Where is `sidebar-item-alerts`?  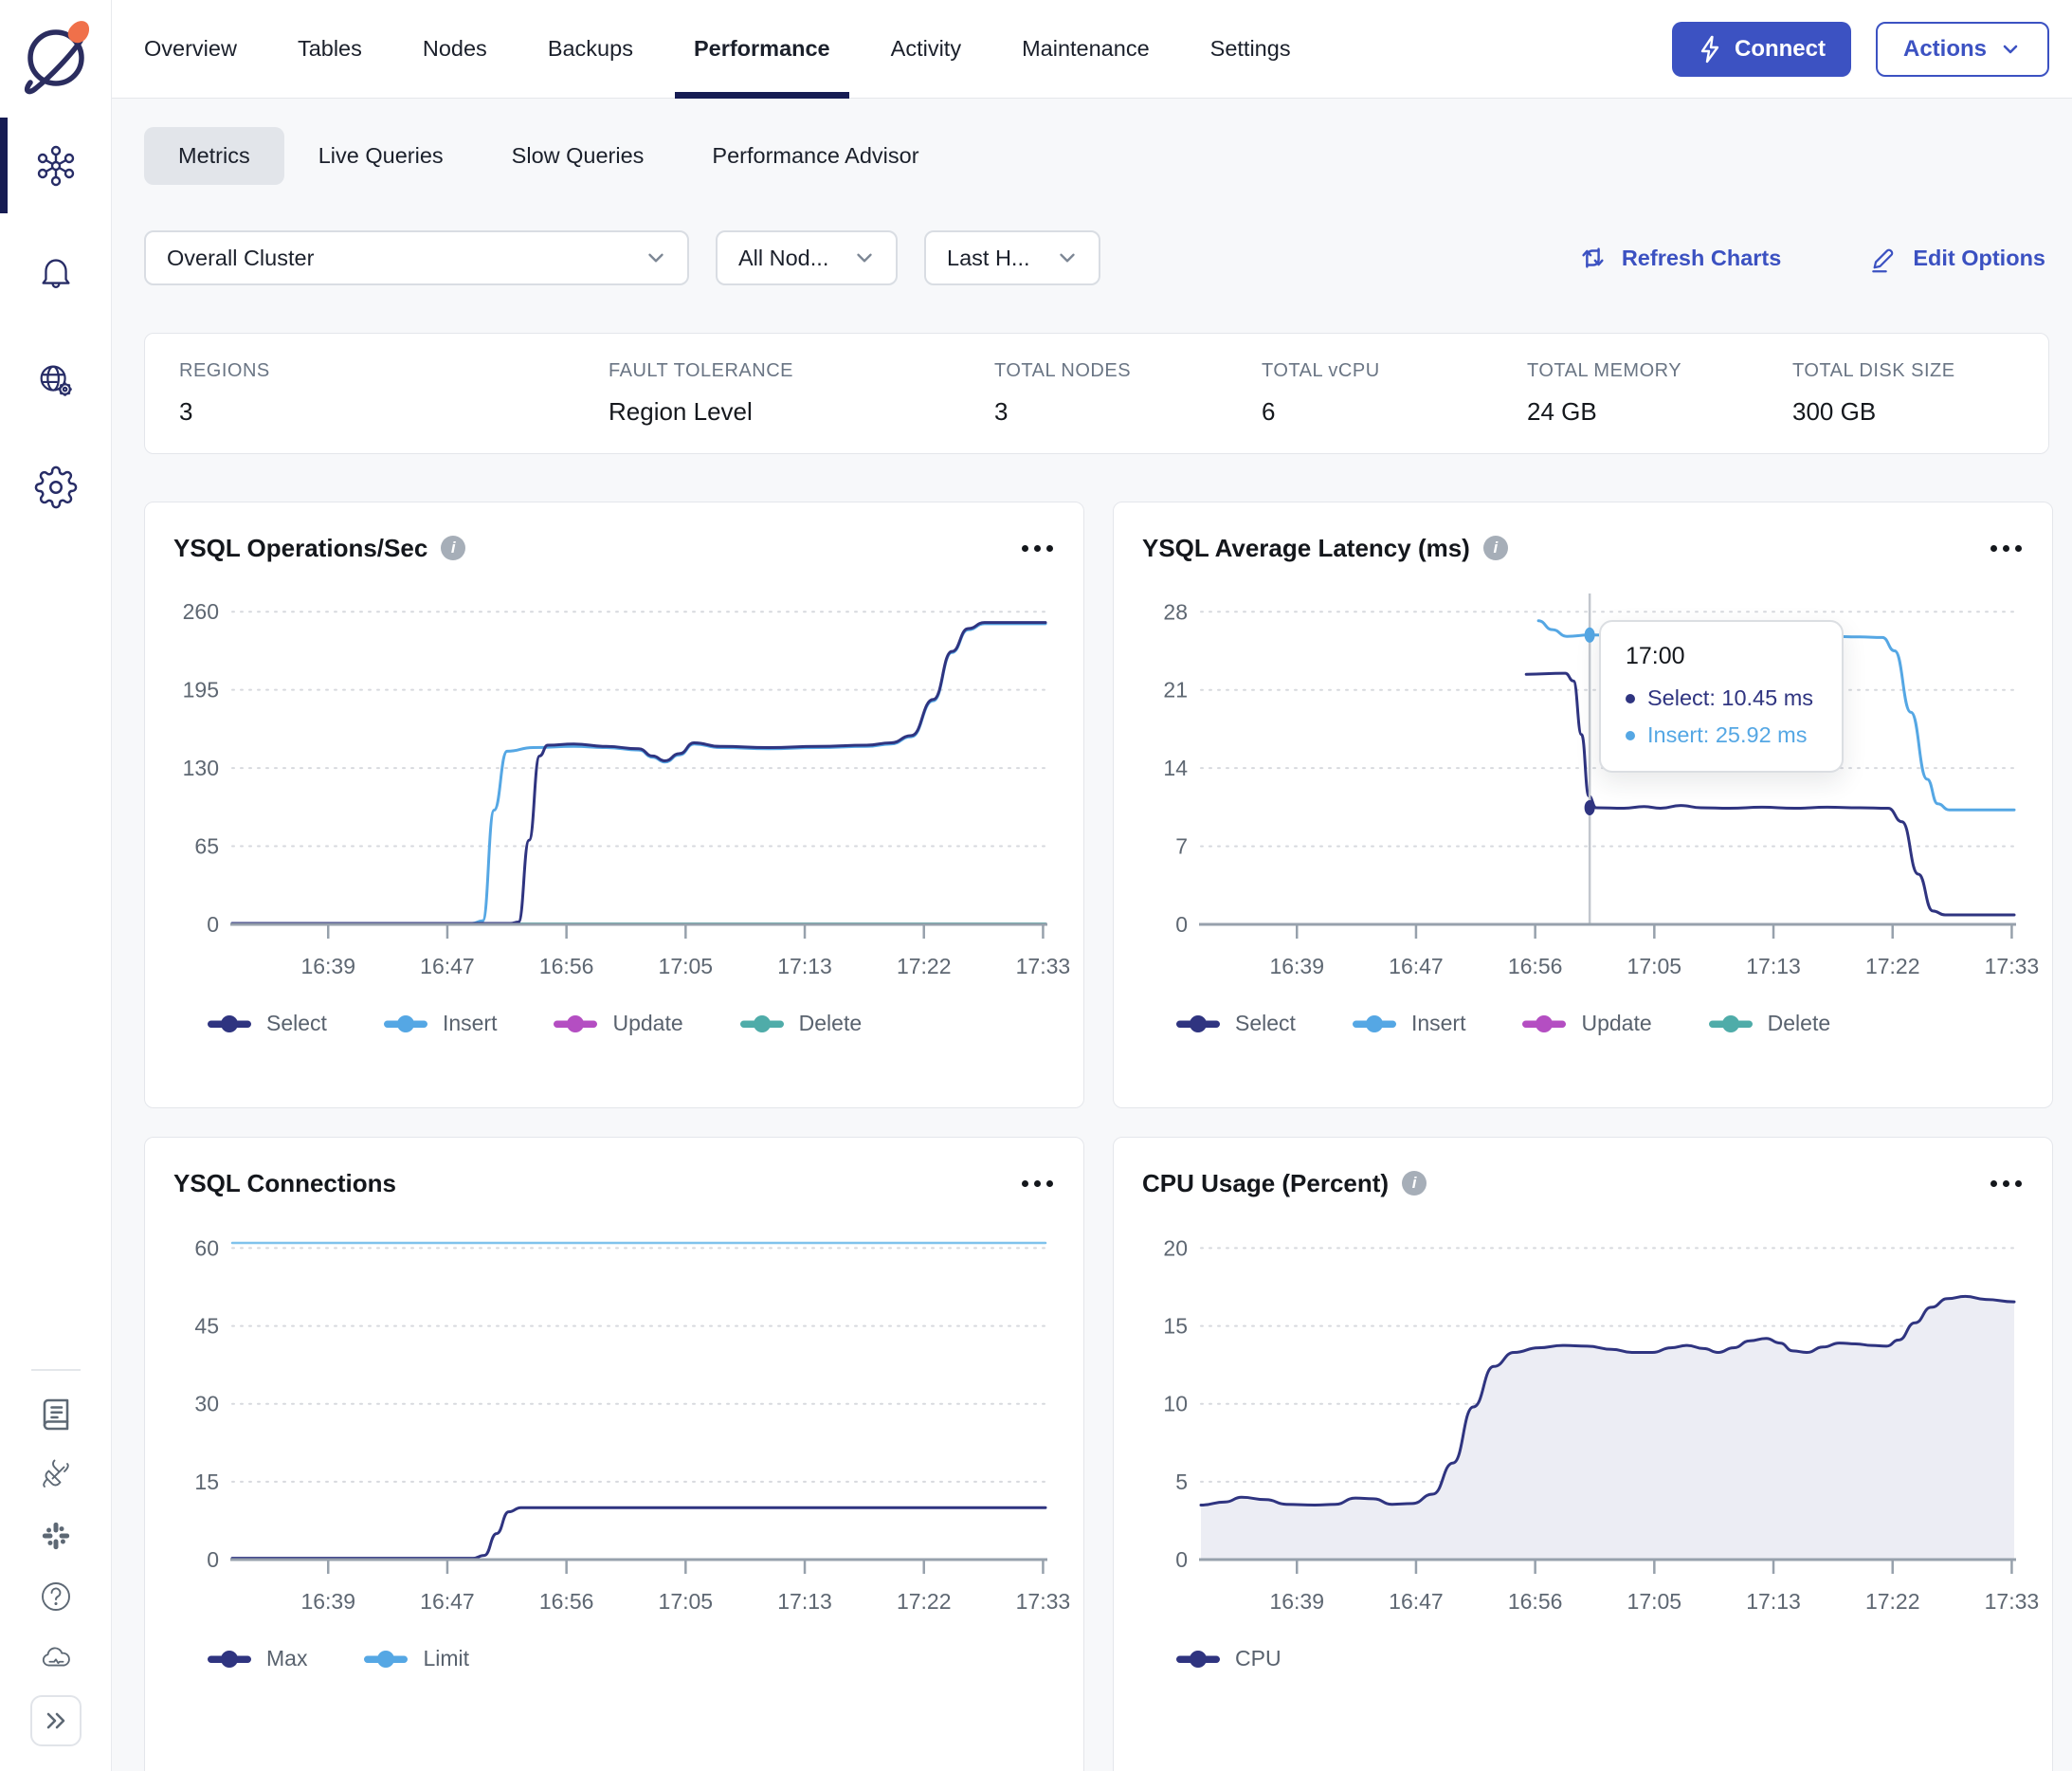 sidebar-item-alerts is located at coordinates (56, 273).